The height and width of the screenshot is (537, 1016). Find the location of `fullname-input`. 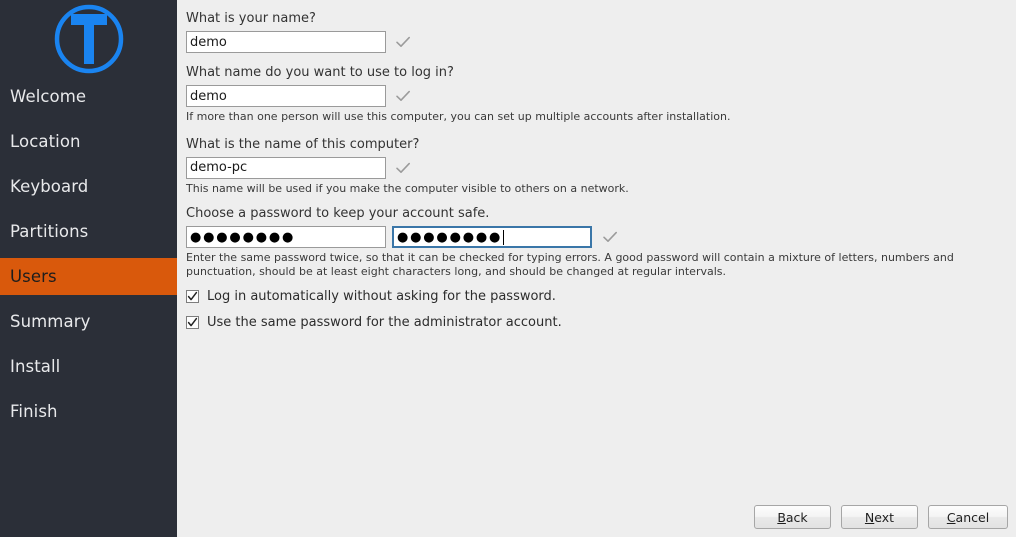

fullname-input is located at coordinates (286, 42).